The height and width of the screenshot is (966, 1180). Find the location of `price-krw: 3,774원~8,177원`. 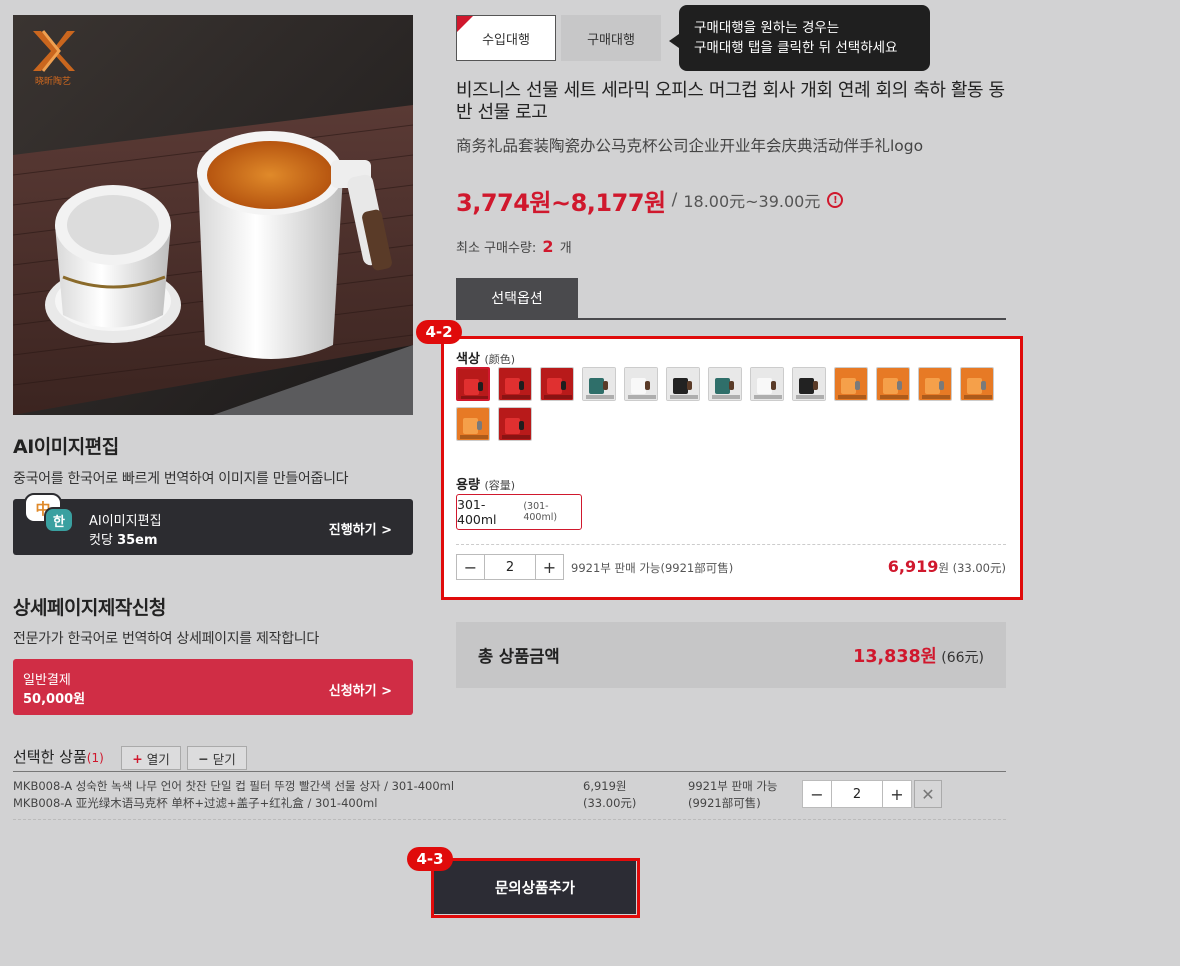

price-krw: 3,774원~8,177원 is located at coordinates (561, 202).